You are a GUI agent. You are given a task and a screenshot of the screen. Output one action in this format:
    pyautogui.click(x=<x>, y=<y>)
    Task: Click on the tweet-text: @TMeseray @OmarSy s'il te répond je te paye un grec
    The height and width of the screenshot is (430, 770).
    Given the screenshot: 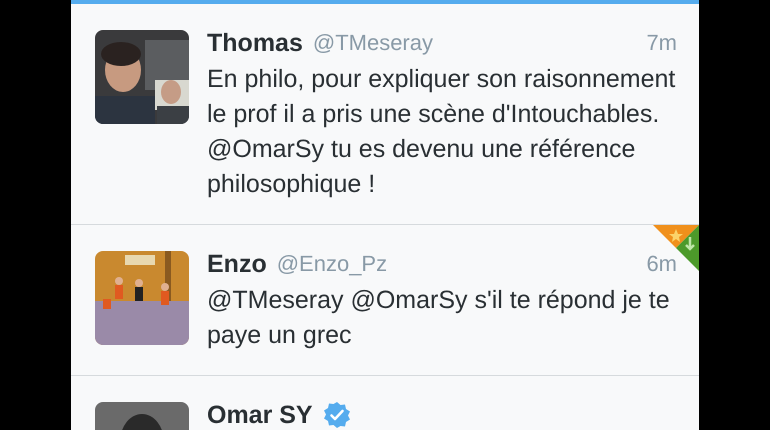 What is the action you would take?
    pyautogui.click(x=439, y=318)
    